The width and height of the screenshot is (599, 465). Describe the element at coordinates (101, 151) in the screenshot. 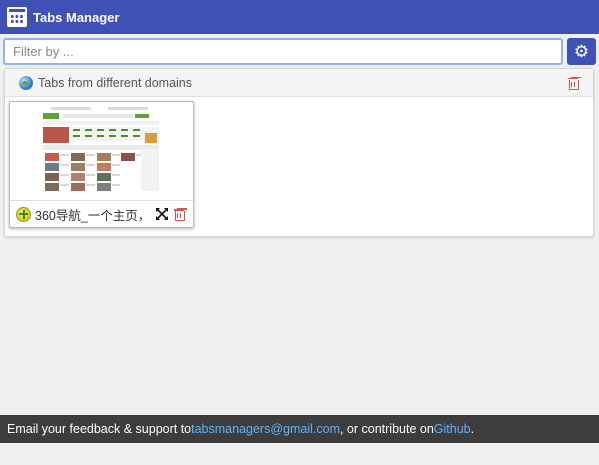

I see `tab-thumbnail` at that location.